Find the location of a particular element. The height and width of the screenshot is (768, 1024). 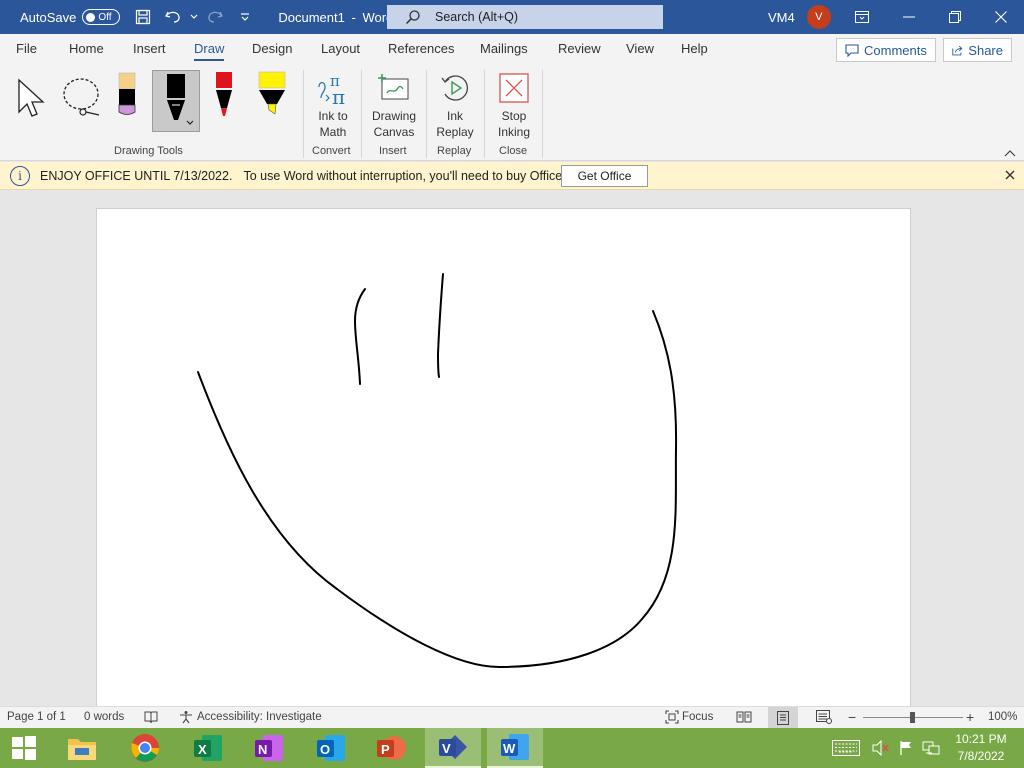

autosave-control: AutoSave Off is located at coordinates (70, 17).